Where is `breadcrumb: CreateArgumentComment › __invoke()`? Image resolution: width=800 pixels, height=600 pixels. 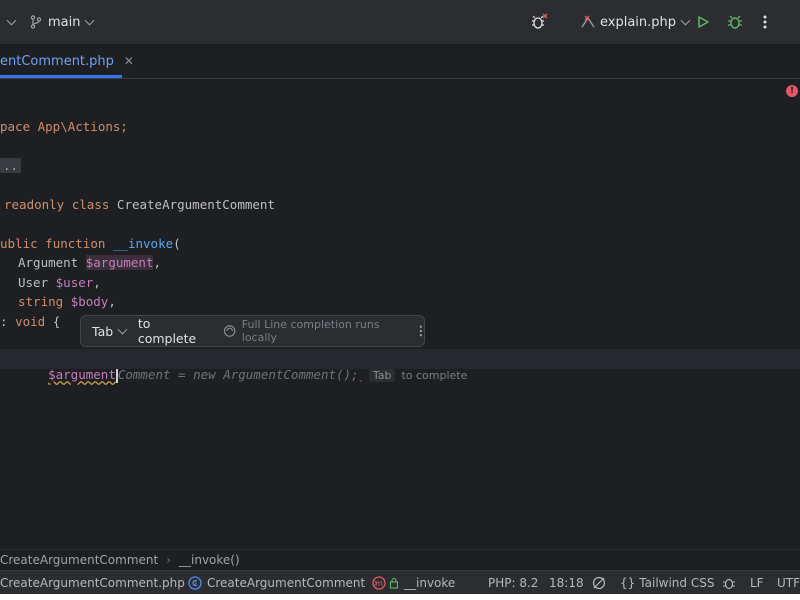 breadcrumb: CreateArgumentComment › __invoke() is located at coordinates (400, 559).